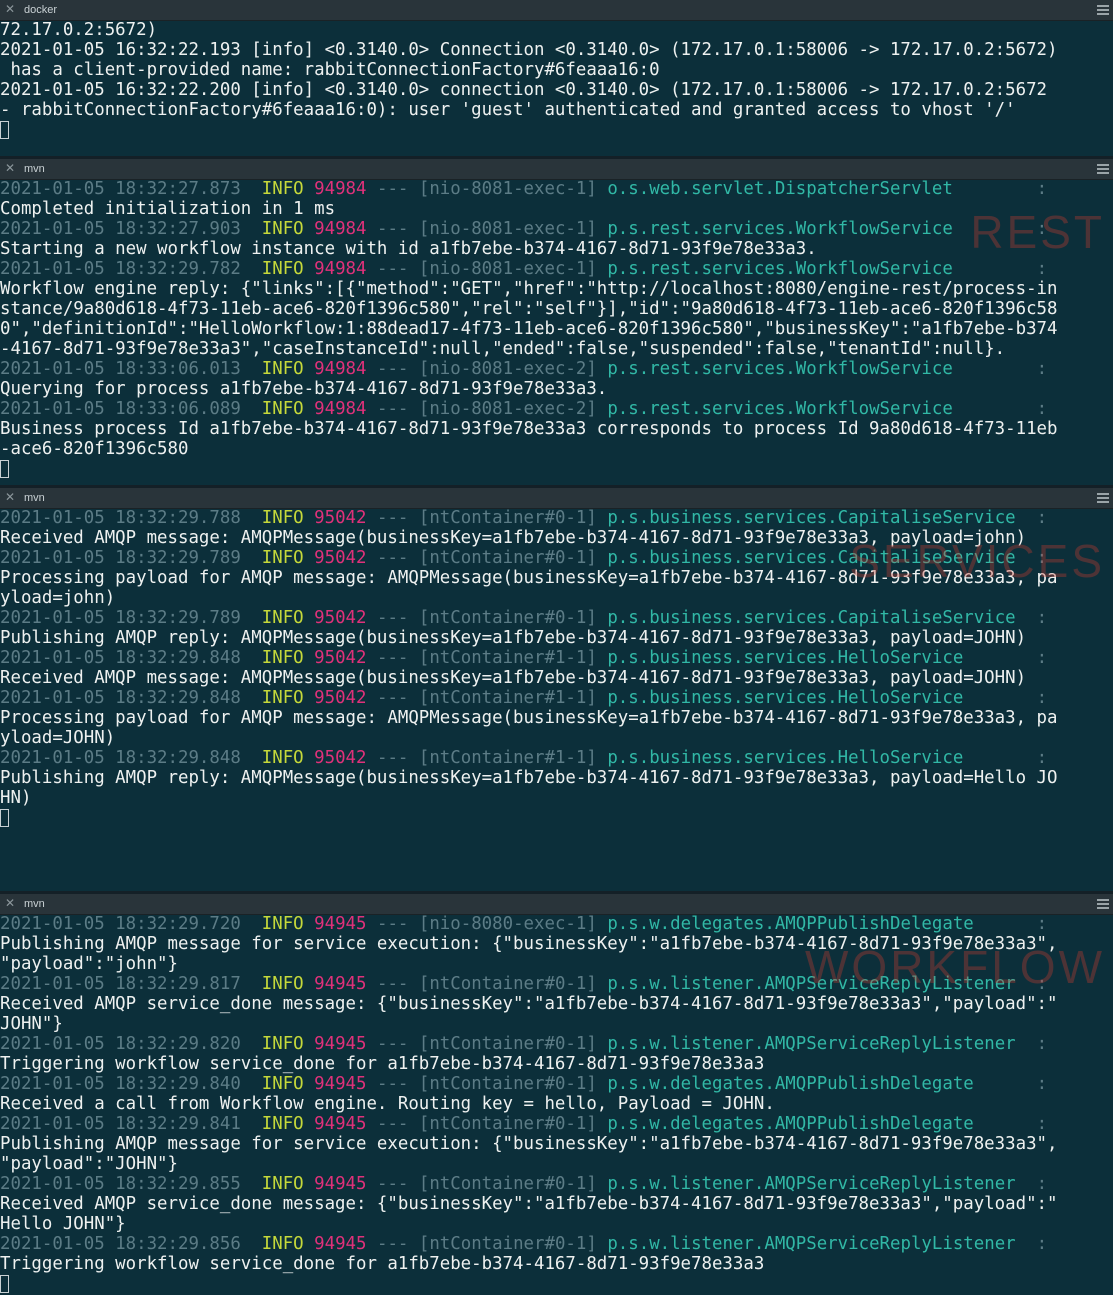 This screenshot has height=1295, width=1113. Describe the element at coordinates (94, 449) in the screenshot. I see `log-text: -ace6-820f1396c580` at that location.